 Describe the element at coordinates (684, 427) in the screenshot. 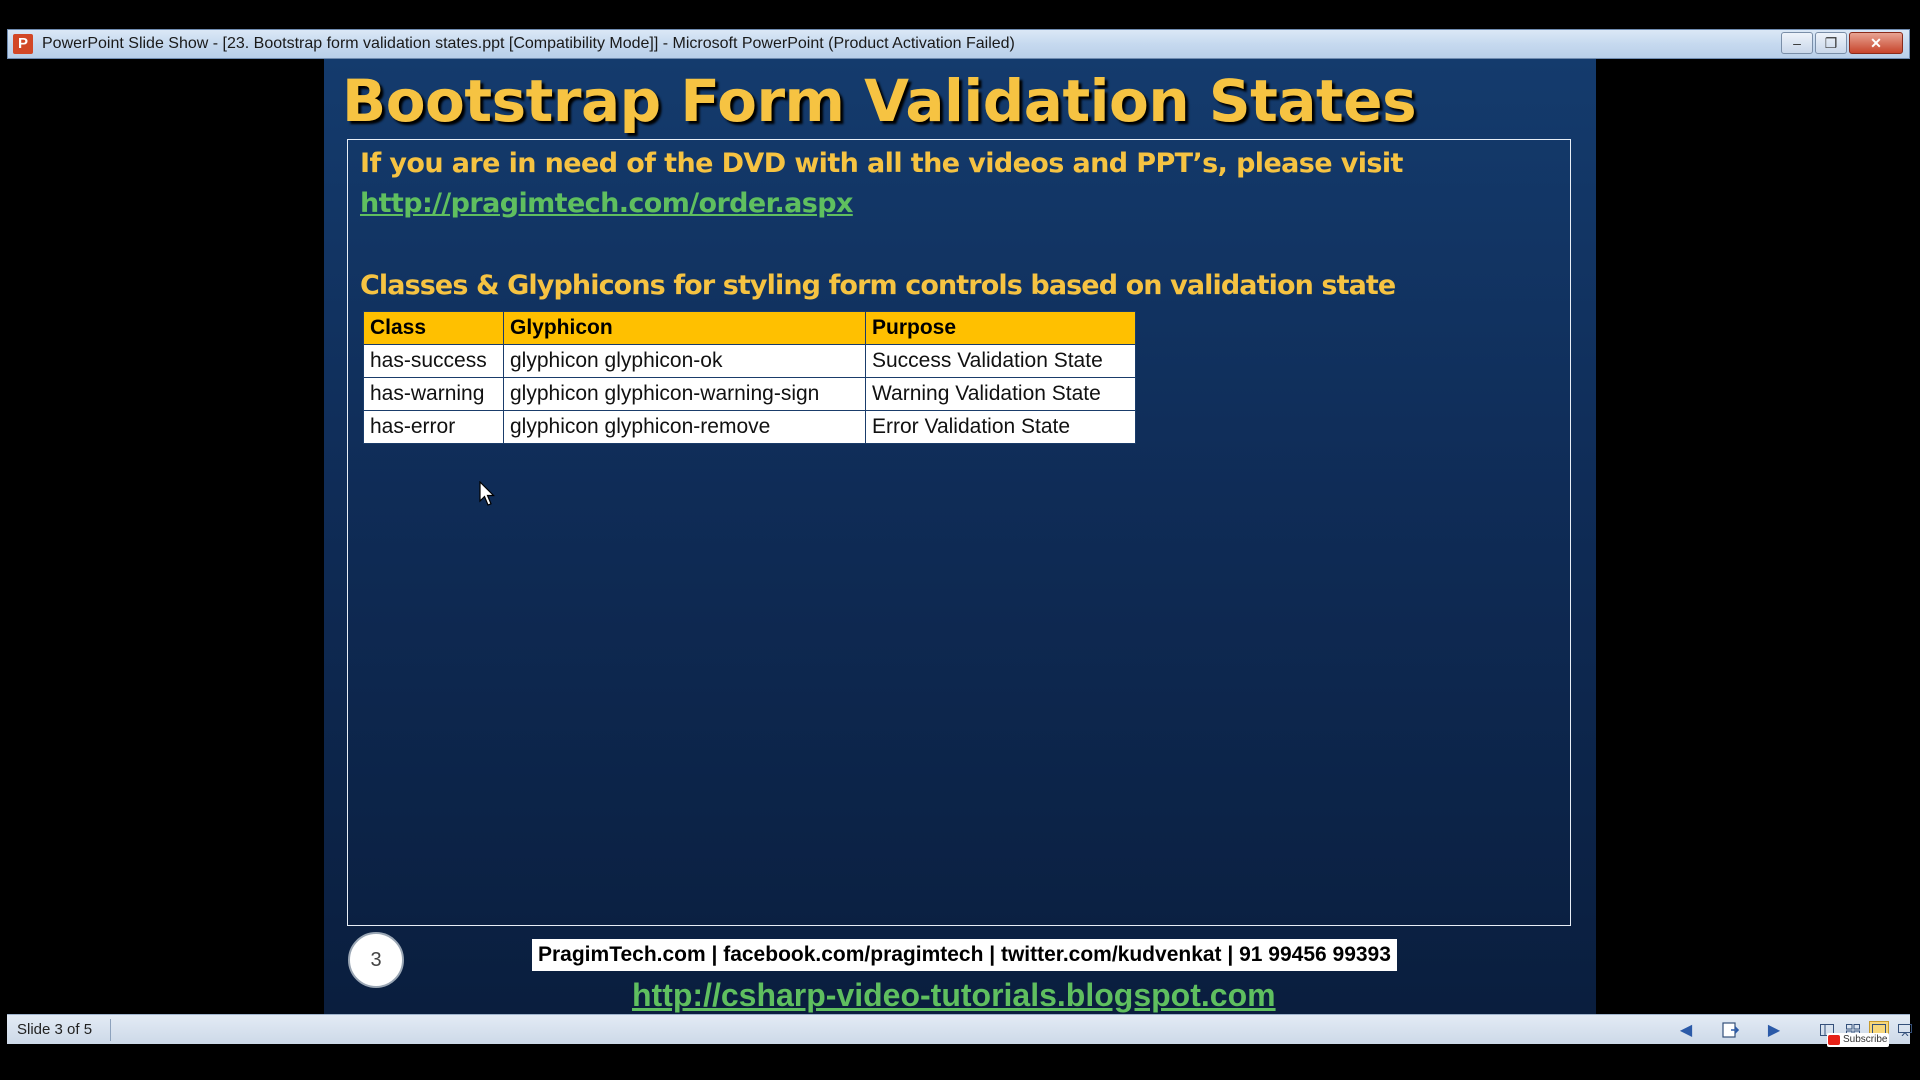

I see `cell-glyphicon: glyphicon glyphicon-remove` at that location.